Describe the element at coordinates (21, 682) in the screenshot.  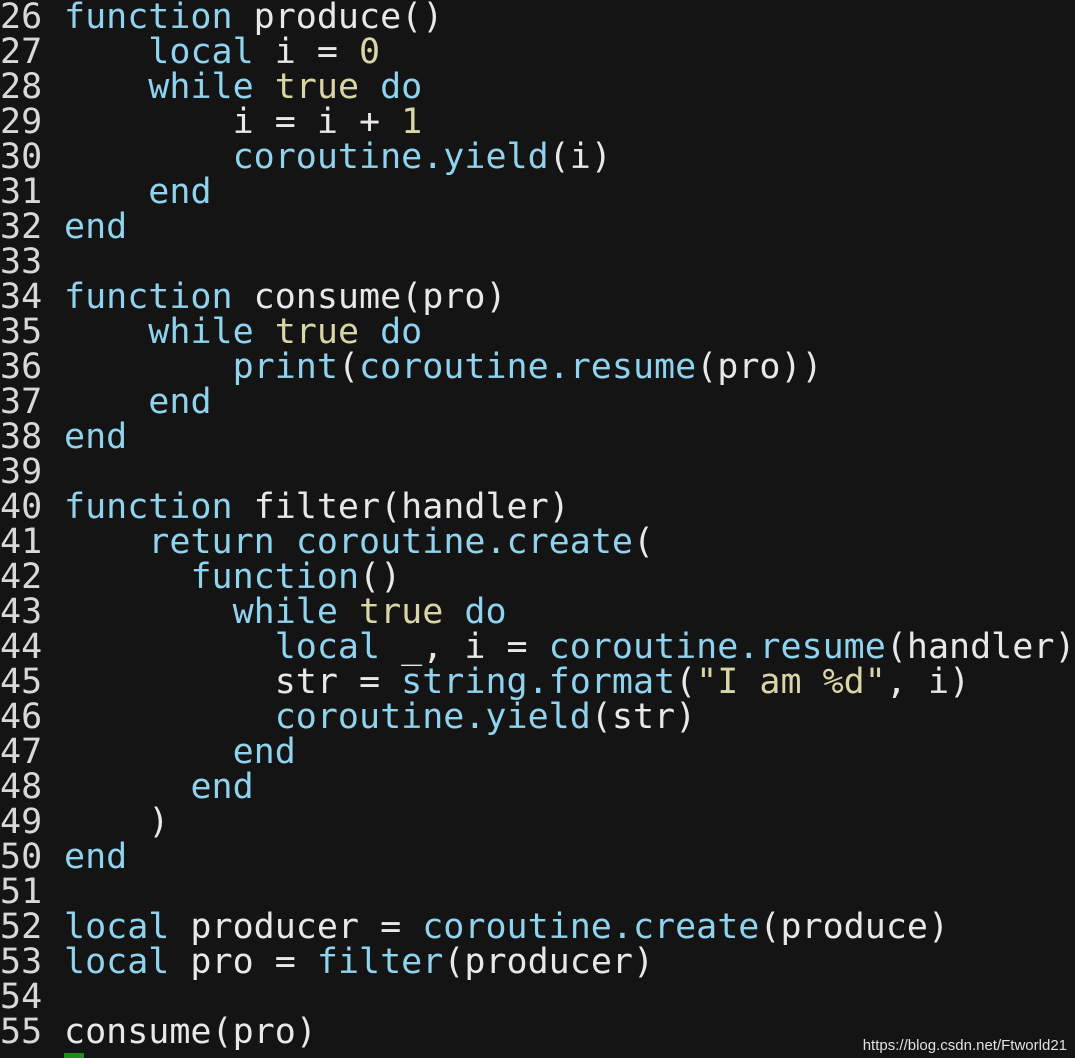
I see `line-number: 45` at that location.